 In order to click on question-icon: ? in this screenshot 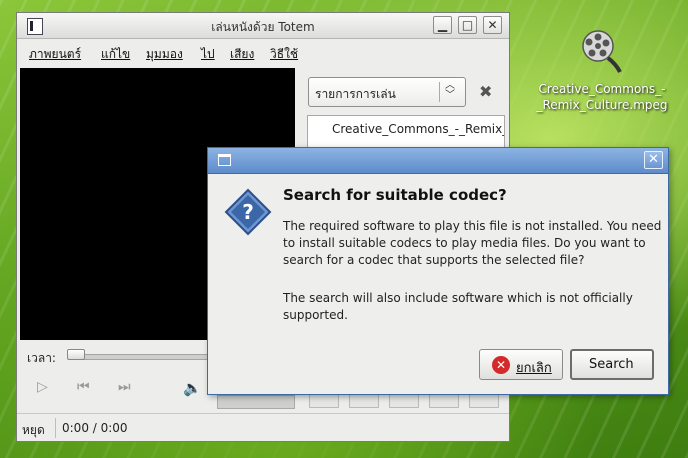, I will do `click(248, 212)`.